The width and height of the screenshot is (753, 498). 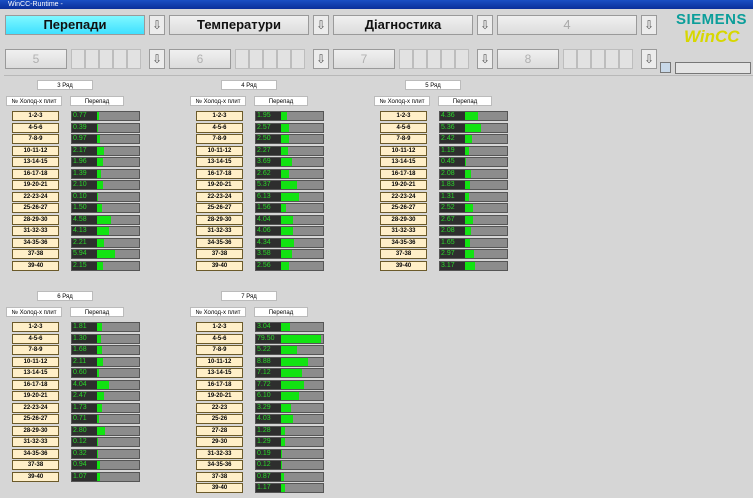 I want to click on nav-tab-8: 8 ⇩, so click(x=577, y=59).